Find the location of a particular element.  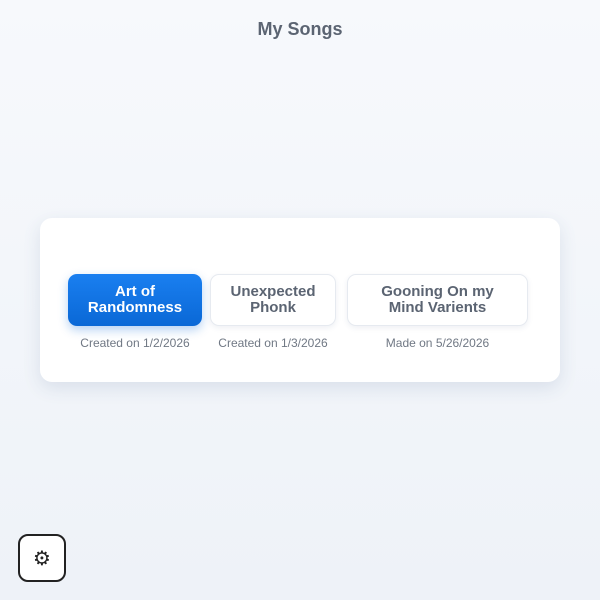

song-button-art-of-randomness: Art of Randomness is located at coordinates (135, 300).